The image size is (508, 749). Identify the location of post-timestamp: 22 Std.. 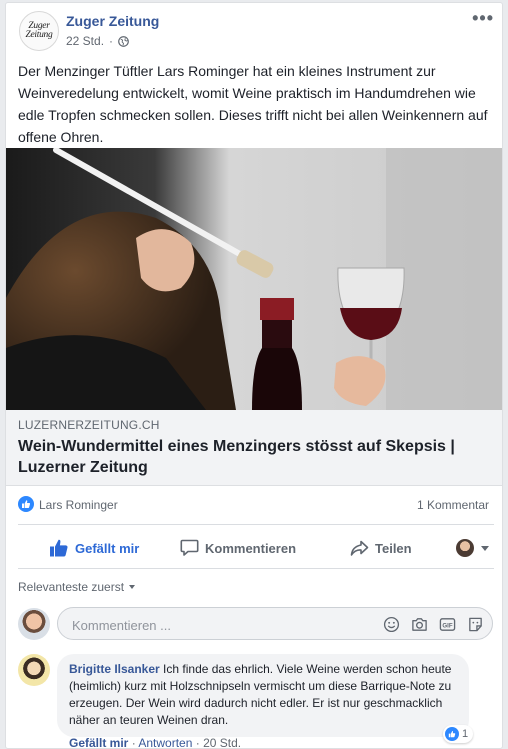
(85, 41).